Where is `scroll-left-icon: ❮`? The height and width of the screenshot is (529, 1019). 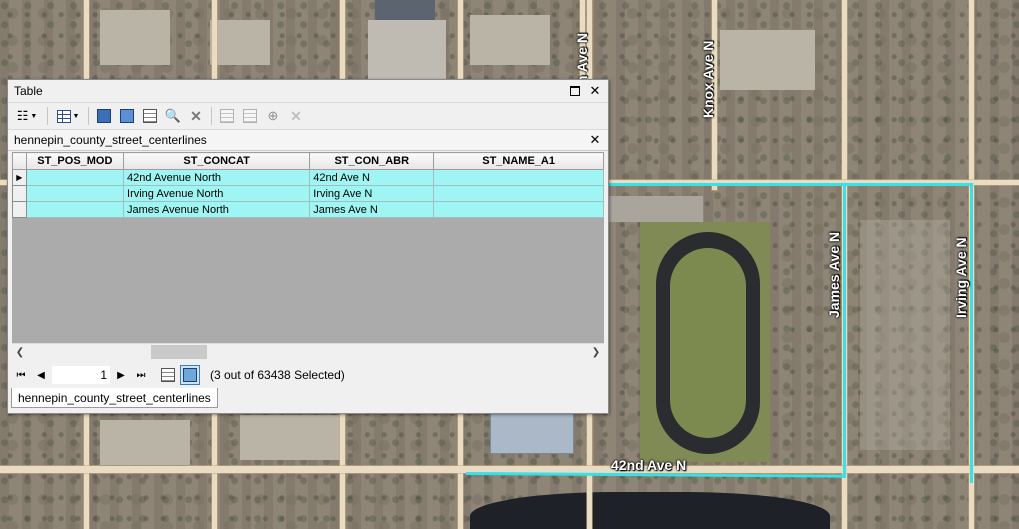
scroll-left-icon: ❮ is located at coordinates (20, 352).